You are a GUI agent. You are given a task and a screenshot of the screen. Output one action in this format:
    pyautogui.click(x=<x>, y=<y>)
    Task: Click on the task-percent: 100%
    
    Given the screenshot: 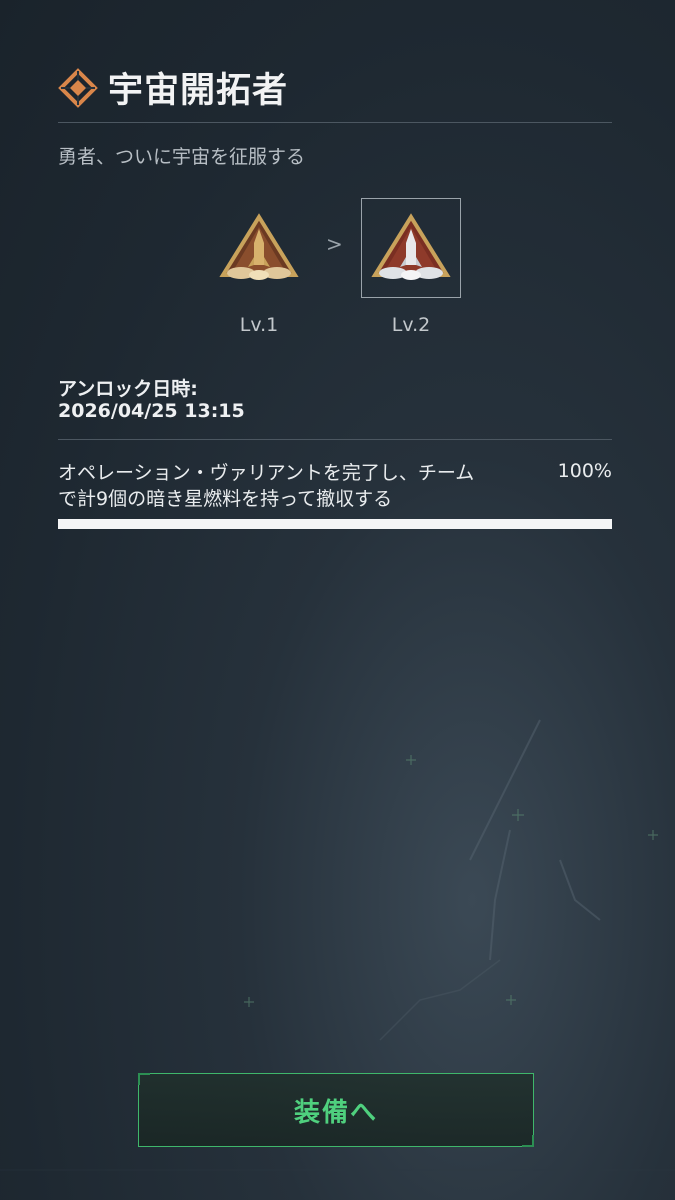 What is the action you would take?
    pyautogui.click(x=584, y=471)
    